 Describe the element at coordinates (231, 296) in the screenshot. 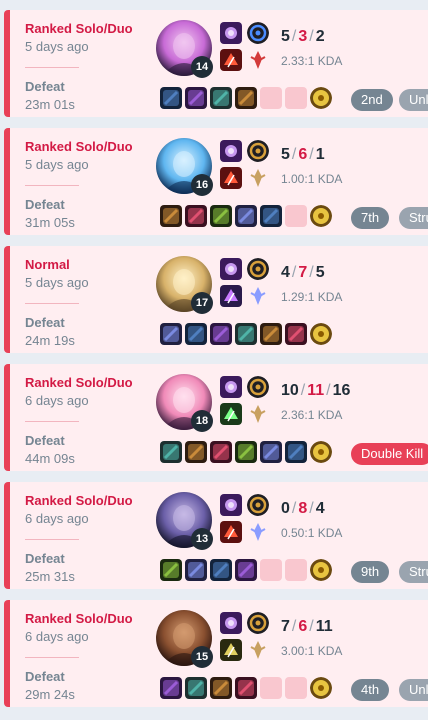

I see `teleport-icon` at that location.